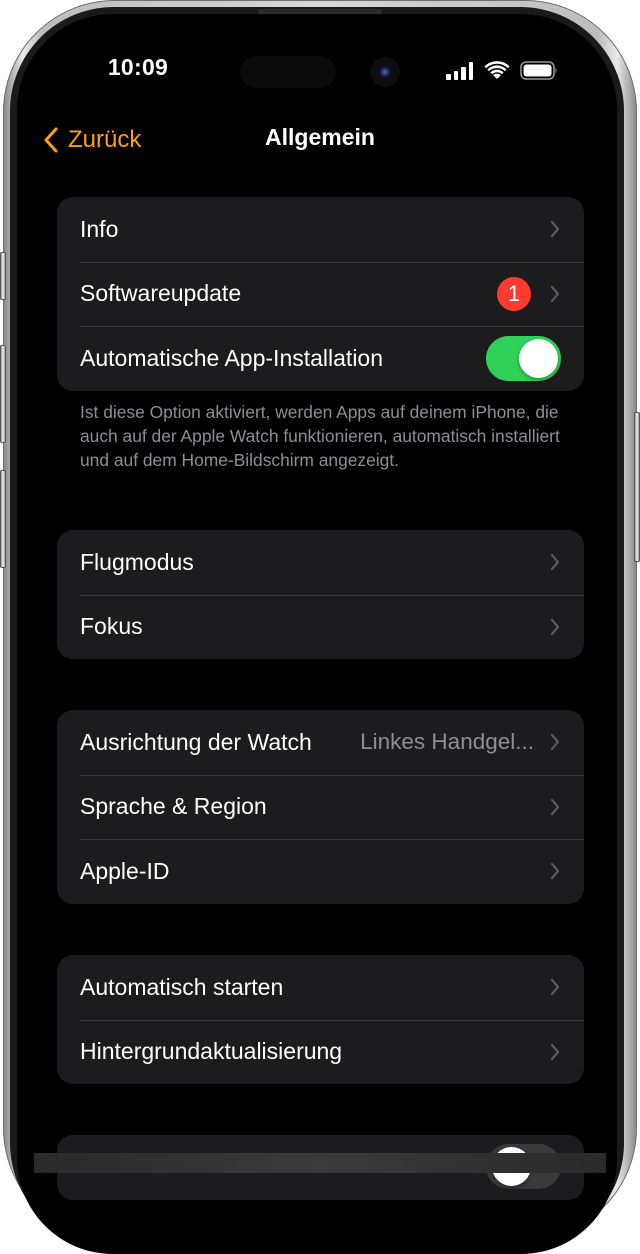  I want to click on action-button, so click(3, 276).